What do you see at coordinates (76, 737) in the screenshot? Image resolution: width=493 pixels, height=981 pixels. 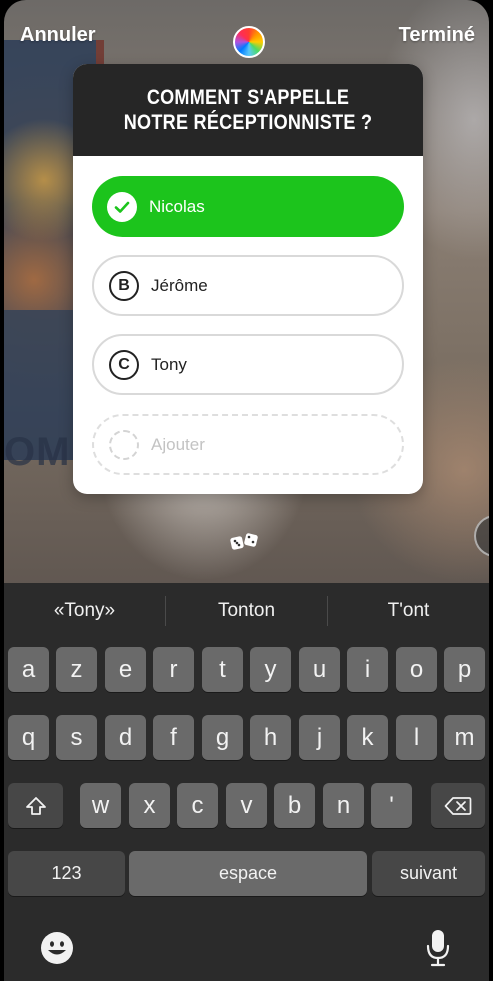 I see `key-s: s` at bounding box center [76, 737].